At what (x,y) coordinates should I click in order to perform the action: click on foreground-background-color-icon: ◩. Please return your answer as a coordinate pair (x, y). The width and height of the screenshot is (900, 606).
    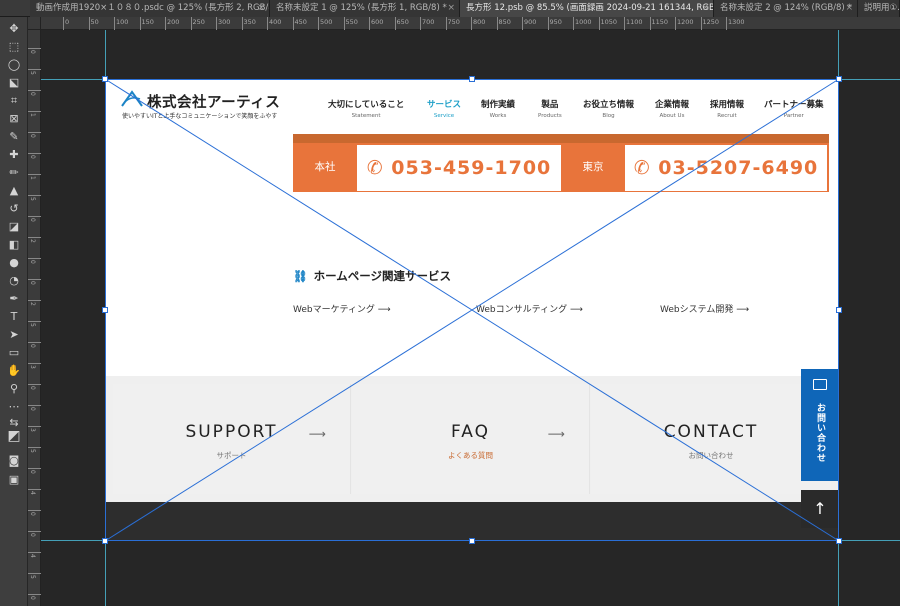
    Looking at the image, I should click on (14, 436).